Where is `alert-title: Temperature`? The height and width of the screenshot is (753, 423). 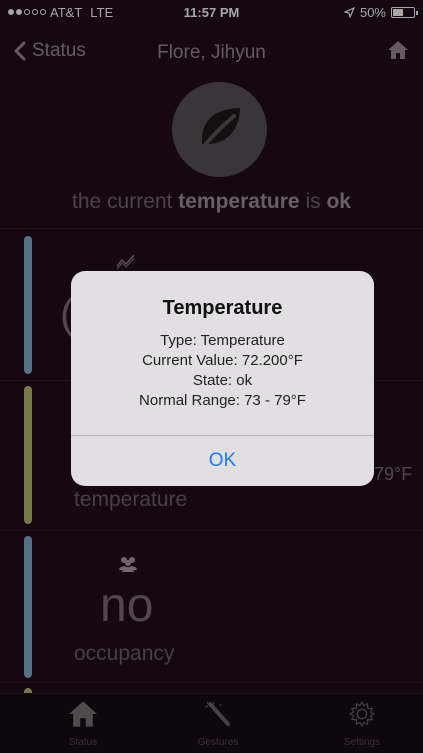
alert-title: Temperature is located at coordinates (222, 308).